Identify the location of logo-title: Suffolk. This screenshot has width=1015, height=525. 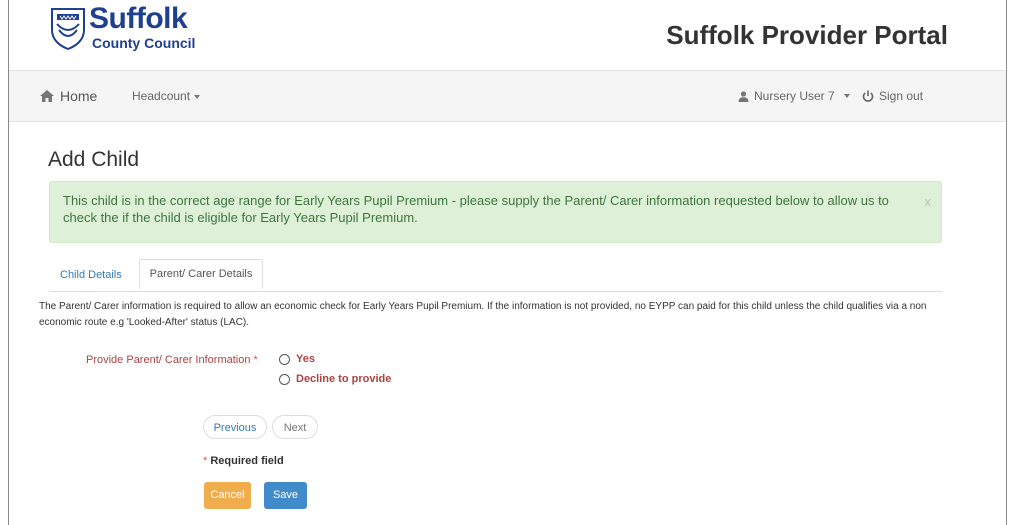
(138, 18).